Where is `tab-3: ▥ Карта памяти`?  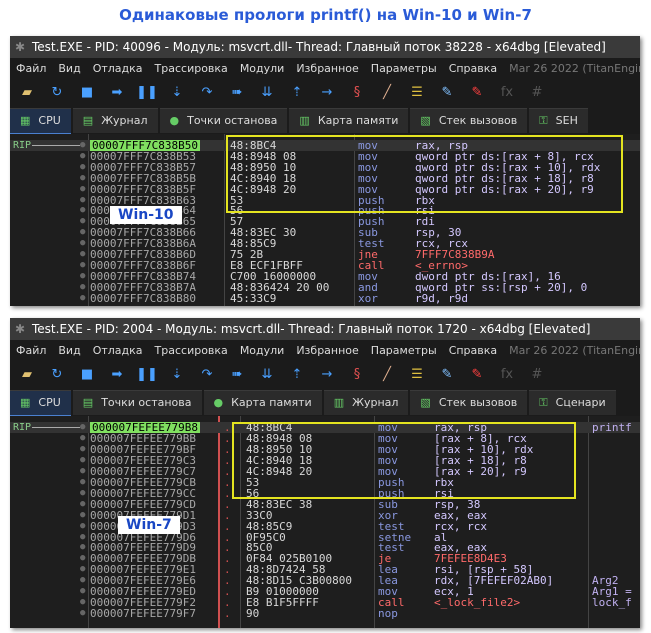 tab-3: ▥ Карта памяти is located at coordinates (349, 120).